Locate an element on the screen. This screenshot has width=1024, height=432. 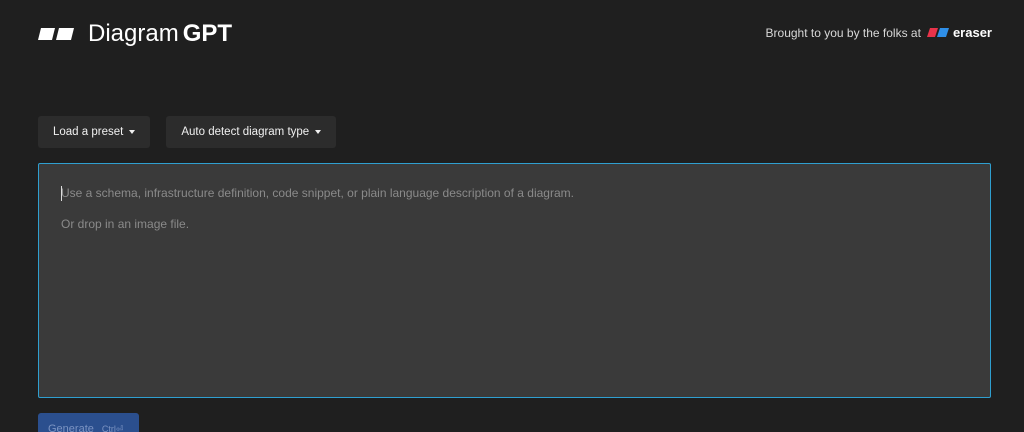
placeholder-line-2: Or drop in an image file. is located at coordinates (125, 224).